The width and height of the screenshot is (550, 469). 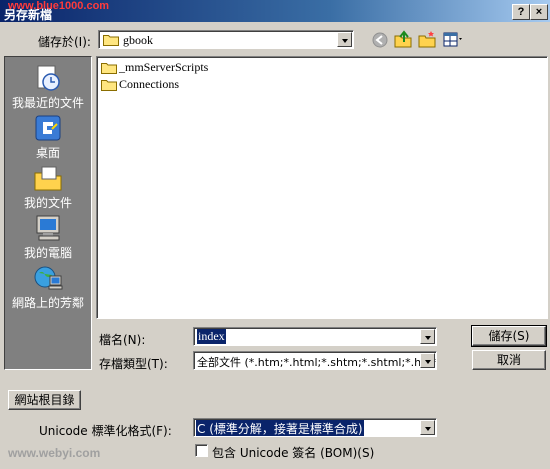 What do you see at coordinates (48, 228) in the screenshot?
I see `my-computer-icon` at bounding box center [48, 228].